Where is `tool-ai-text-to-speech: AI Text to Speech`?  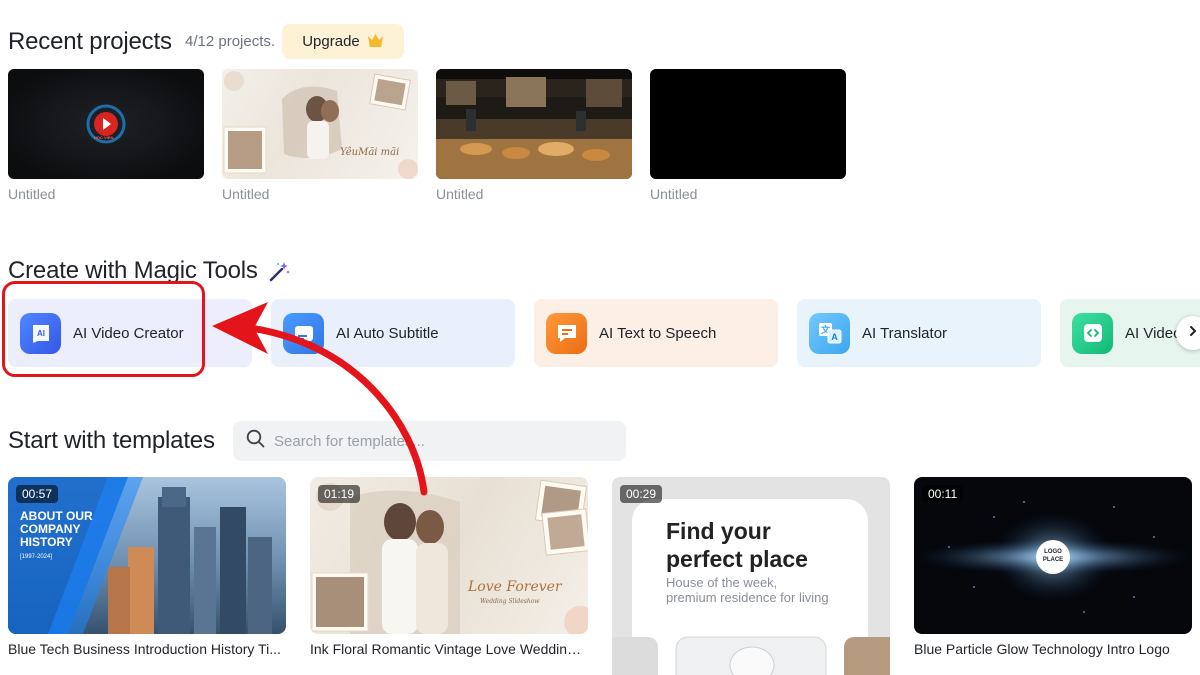 tool-ai-text-to-speech: AI Text to Speech is located at coordinates (656, 333).